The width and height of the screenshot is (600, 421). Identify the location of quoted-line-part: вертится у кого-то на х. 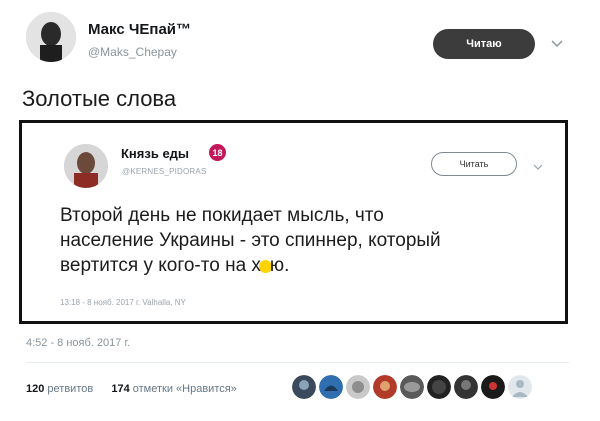
(160, 265).